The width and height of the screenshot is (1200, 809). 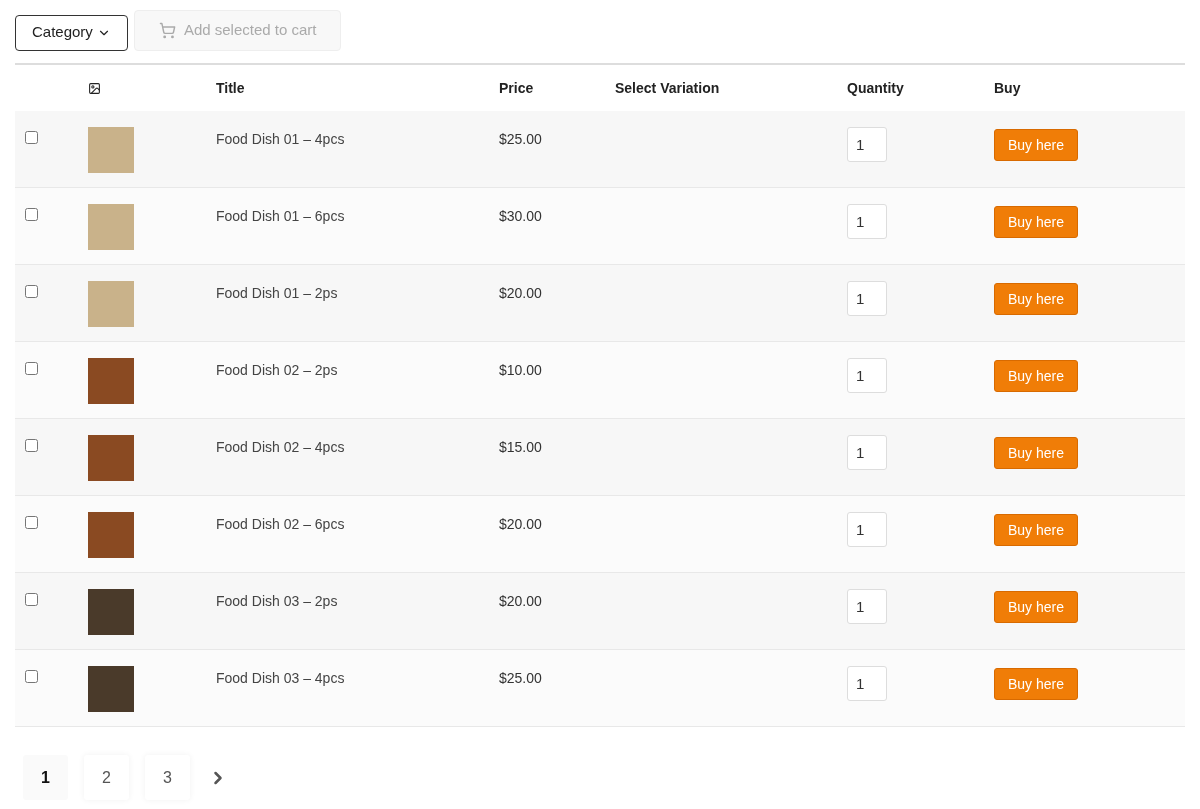 I want to click on product-title: Food Dish 01 – 6pcs, so click(x=280, y=216).